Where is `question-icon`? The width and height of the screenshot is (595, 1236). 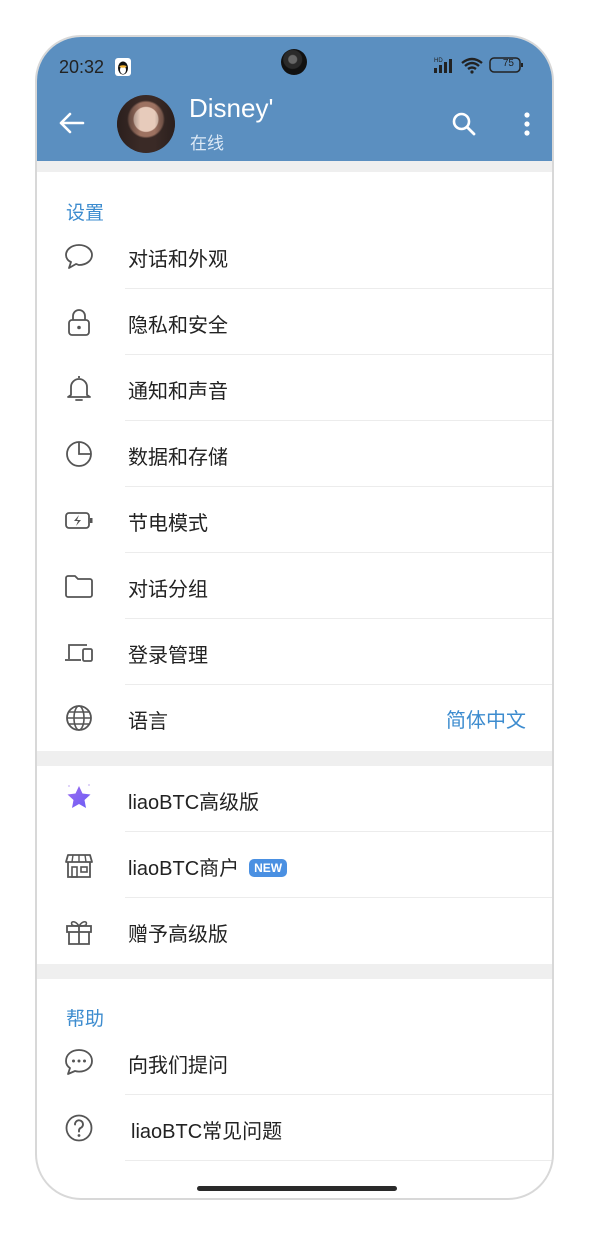 question-icon is located at coordinates (79, 1128).